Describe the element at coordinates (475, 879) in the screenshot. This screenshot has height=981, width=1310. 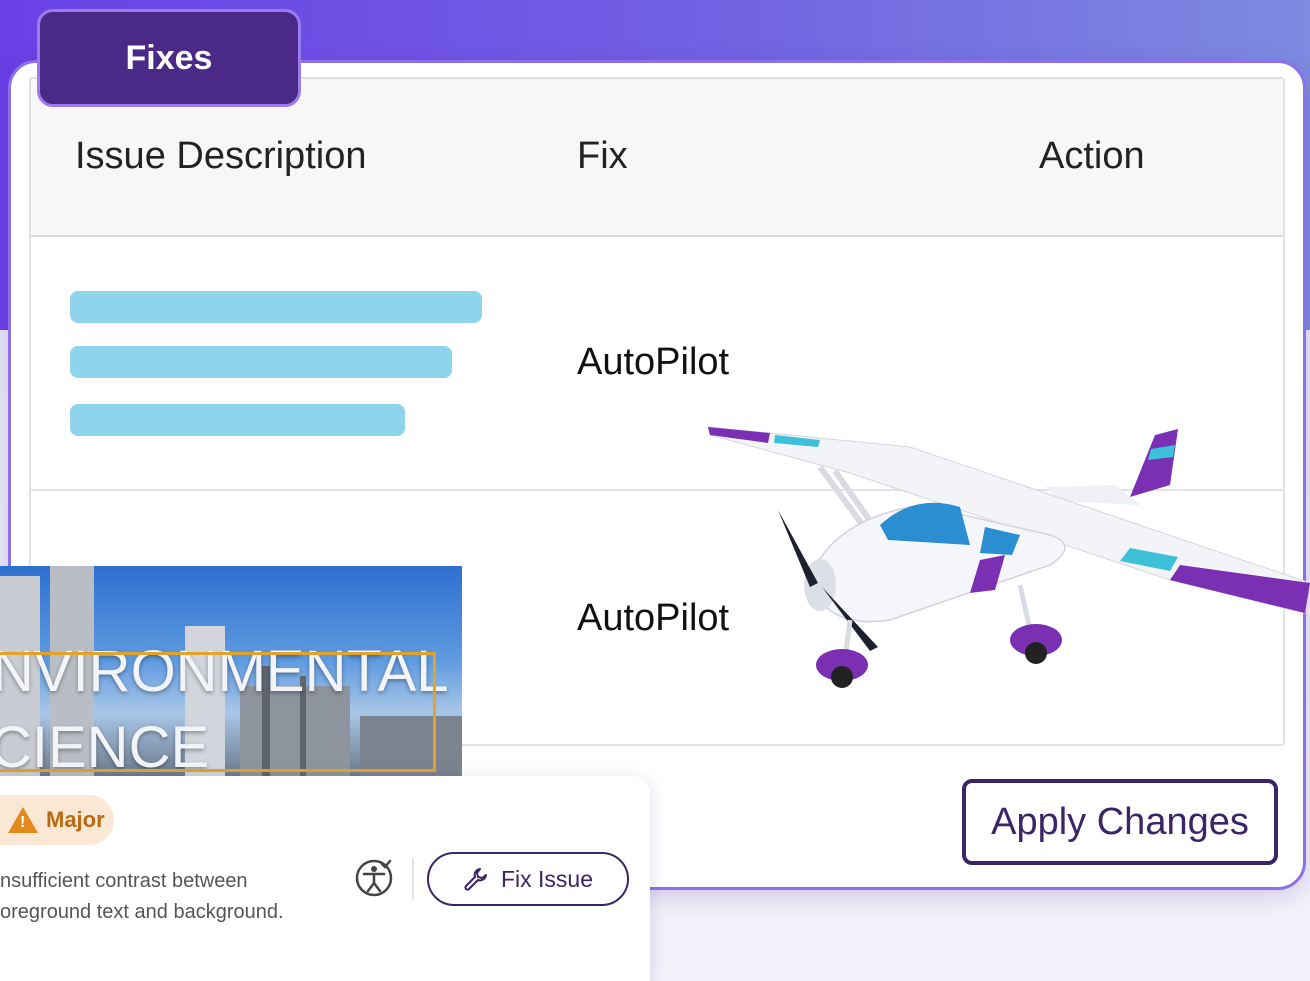
I see `wrench-icon` at that location.